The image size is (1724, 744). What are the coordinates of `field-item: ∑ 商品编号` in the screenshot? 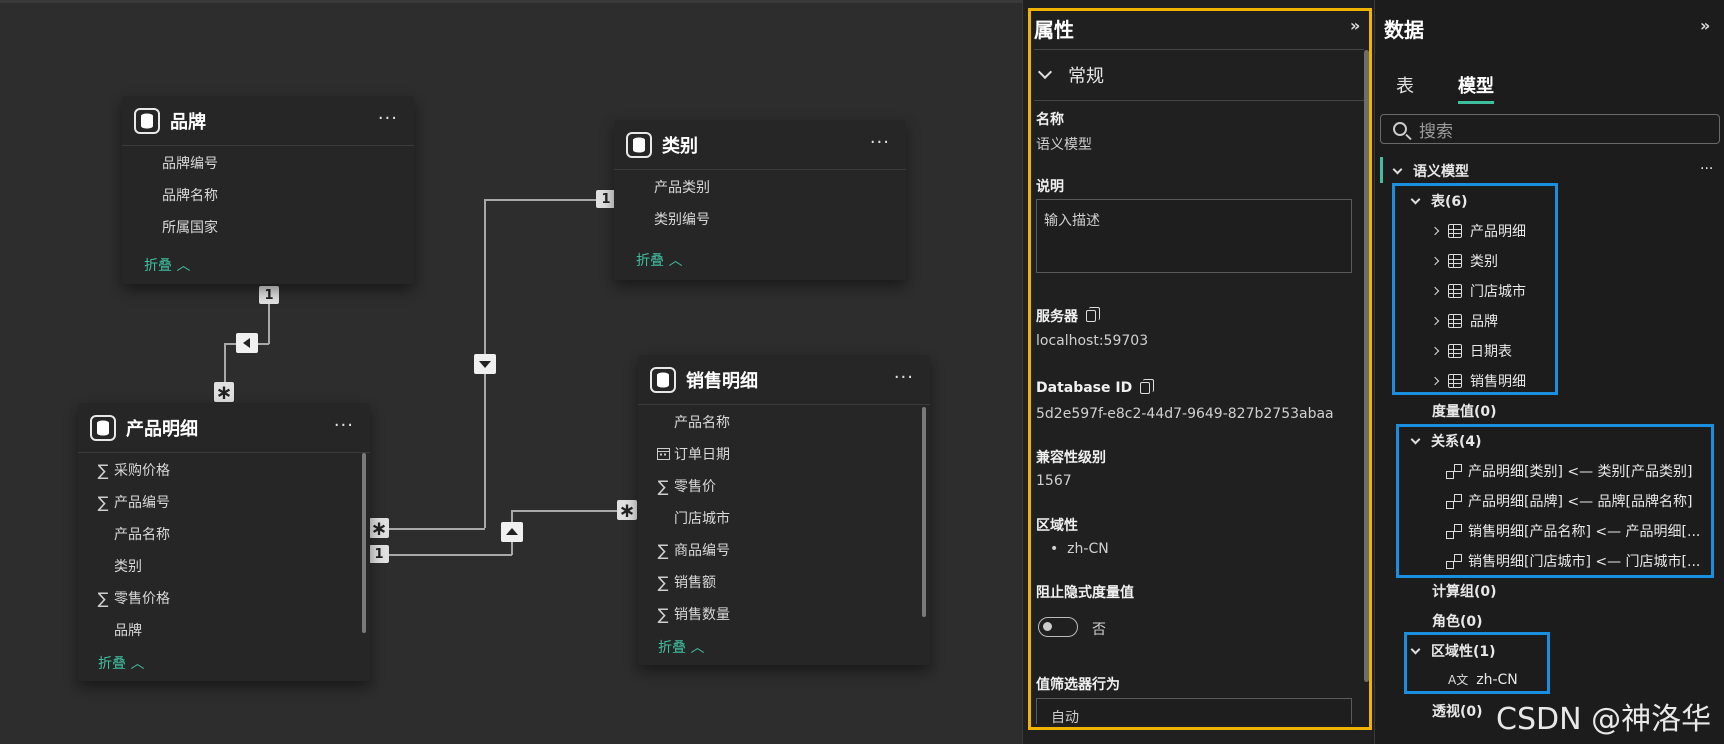 It's located at (791, 550).